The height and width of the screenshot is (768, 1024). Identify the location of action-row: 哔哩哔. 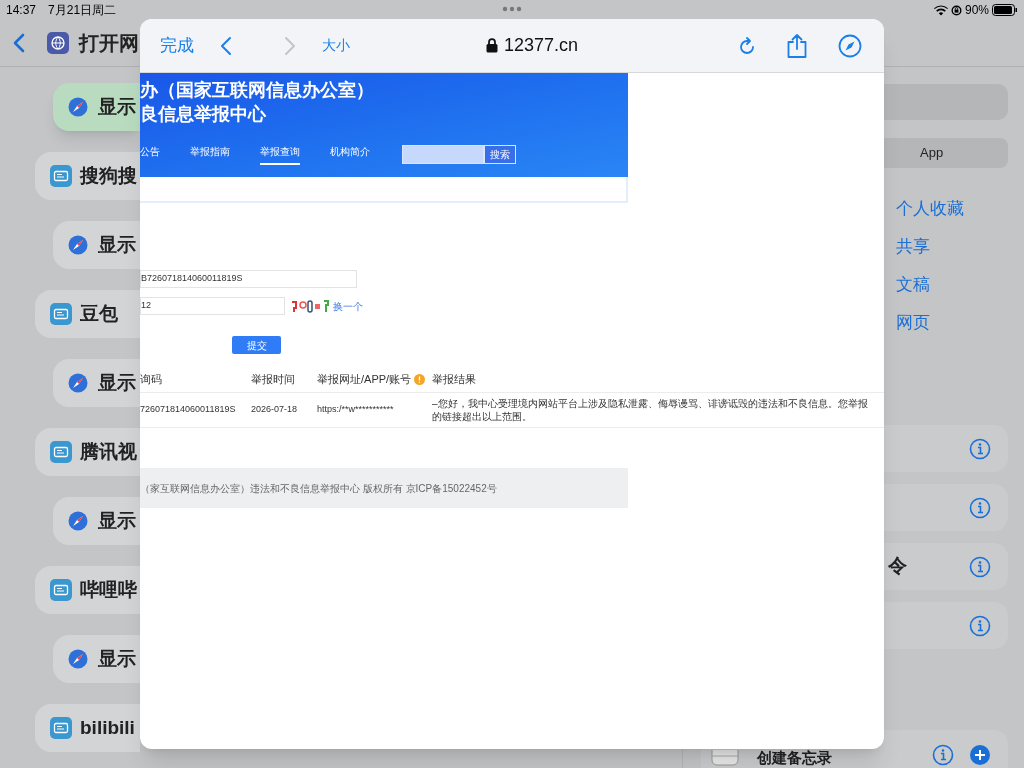
(87, 590).